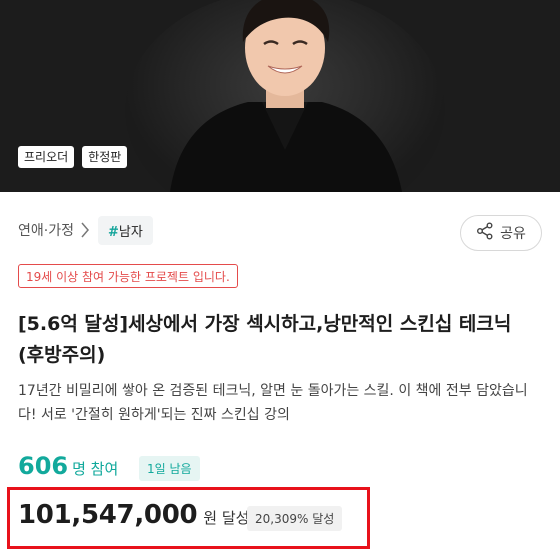  Describe the element at coordinates (46, 157) in the screenshot. I see `preorder-badge: 프리오더` at that location.